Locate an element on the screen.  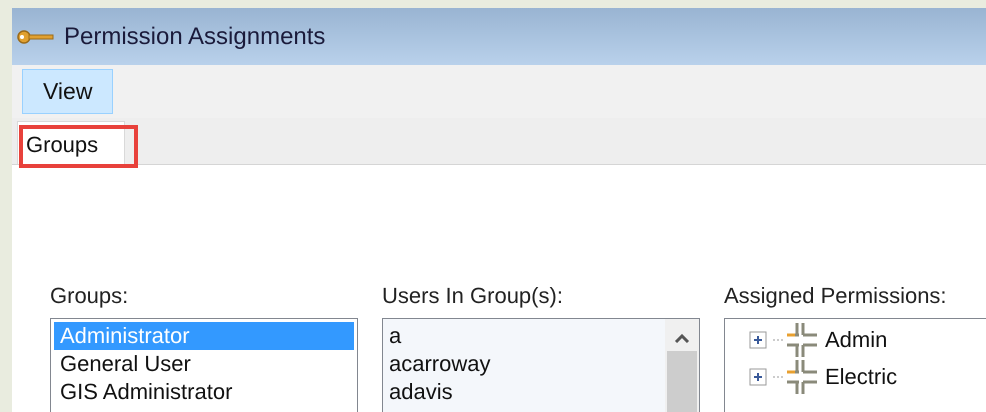
window-title: Permission Assignments is located at coordinates (195, 37).